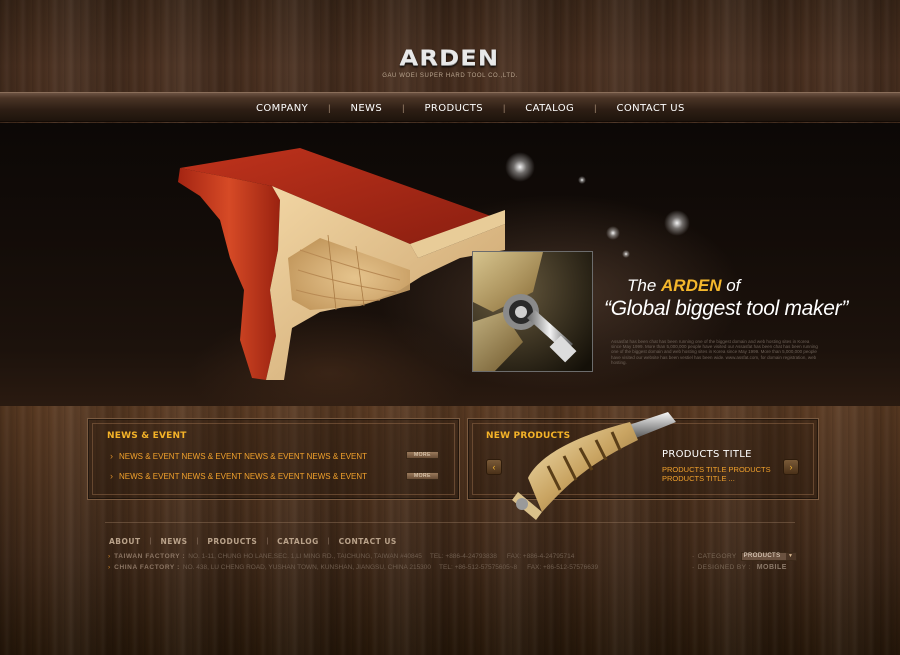 Image resolution: width=900 pixels, height=655 pixels. Describe the element at coordinates (540, 556) in the screenshot. I see `taiwan-fax: FAX: +886-4-24795714` at that location.